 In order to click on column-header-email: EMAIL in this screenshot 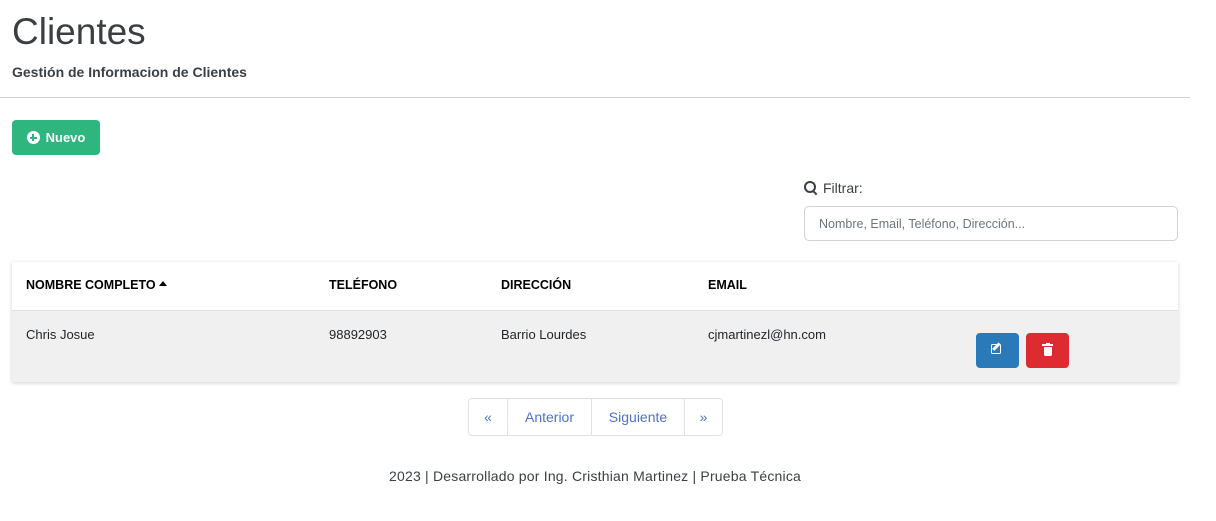, I will do `click(727, 286)`.